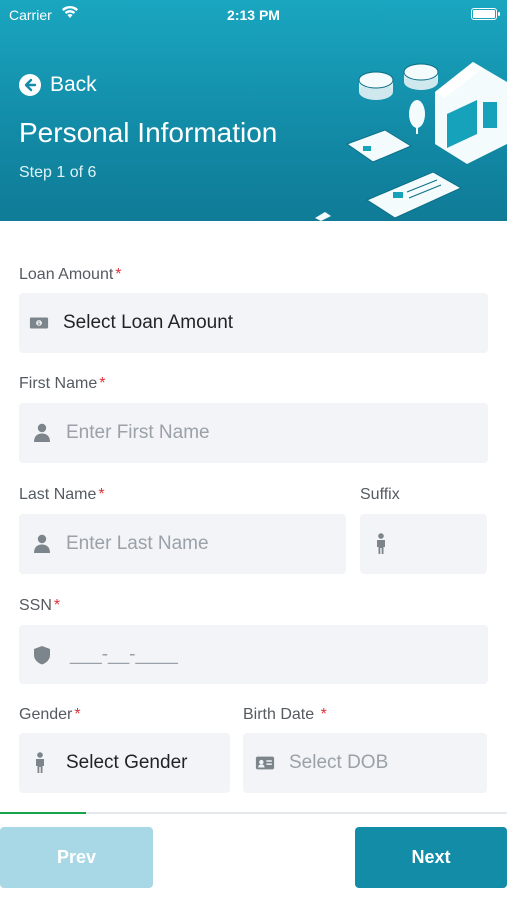  I want to click on arrow-left-icon, so click(30, 85).